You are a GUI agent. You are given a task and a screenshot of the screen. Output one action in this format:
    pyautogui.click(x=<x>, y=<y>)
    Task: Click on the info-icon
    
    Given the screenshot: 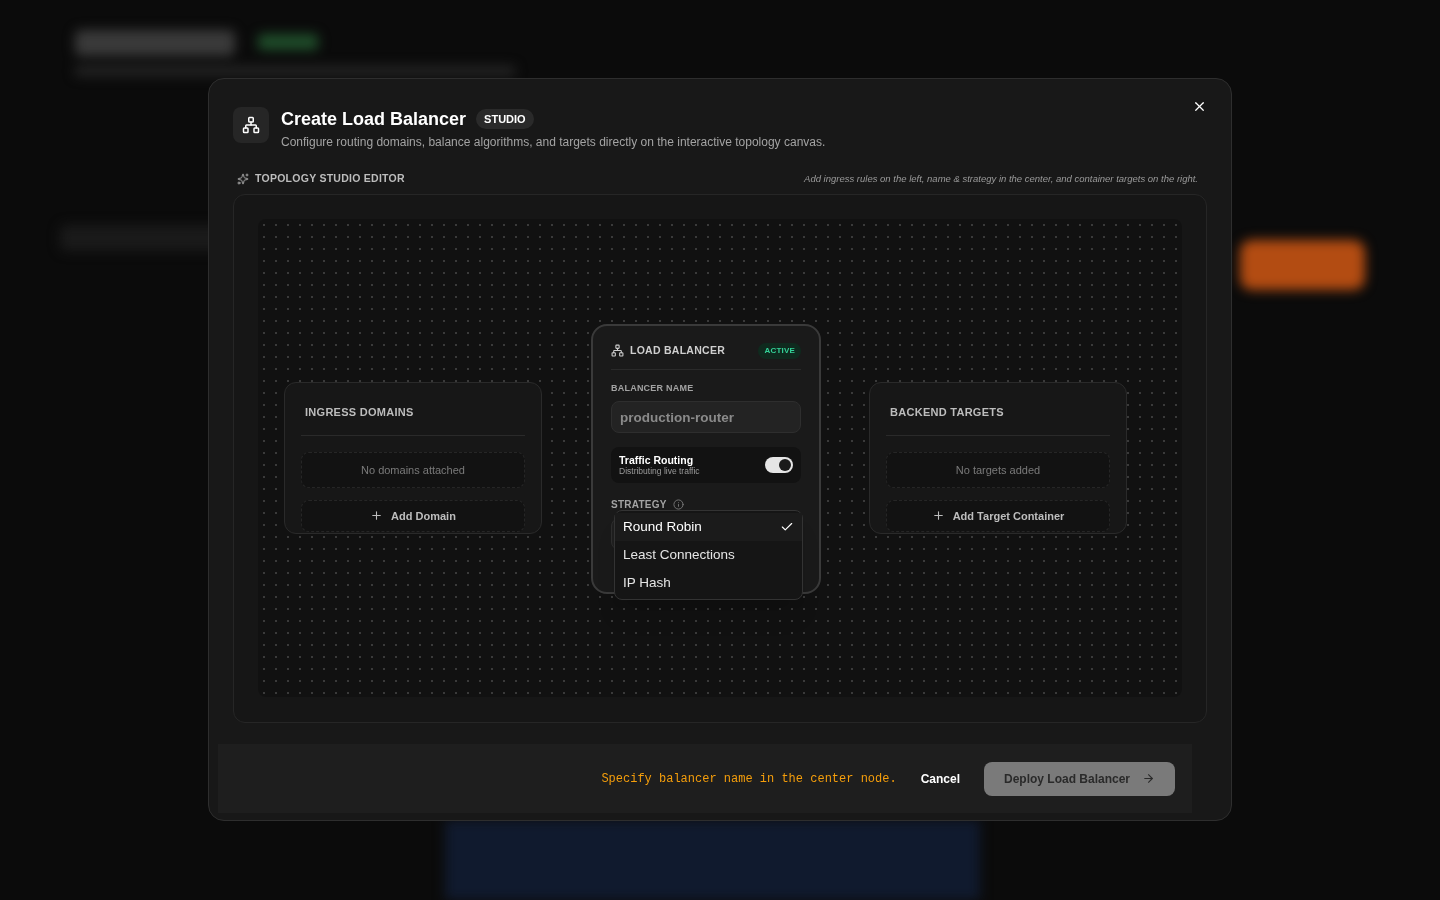 What is the action you would take?
    pyautogui.click(x=678, y=505)
    